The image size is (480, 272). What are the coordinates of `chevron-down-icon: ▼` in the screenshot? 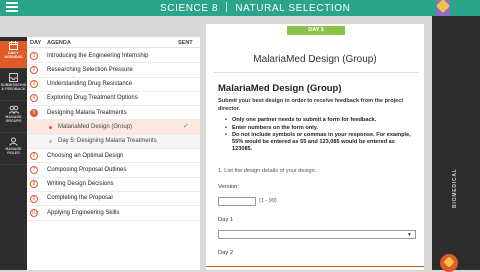 It's located at (409, 235).